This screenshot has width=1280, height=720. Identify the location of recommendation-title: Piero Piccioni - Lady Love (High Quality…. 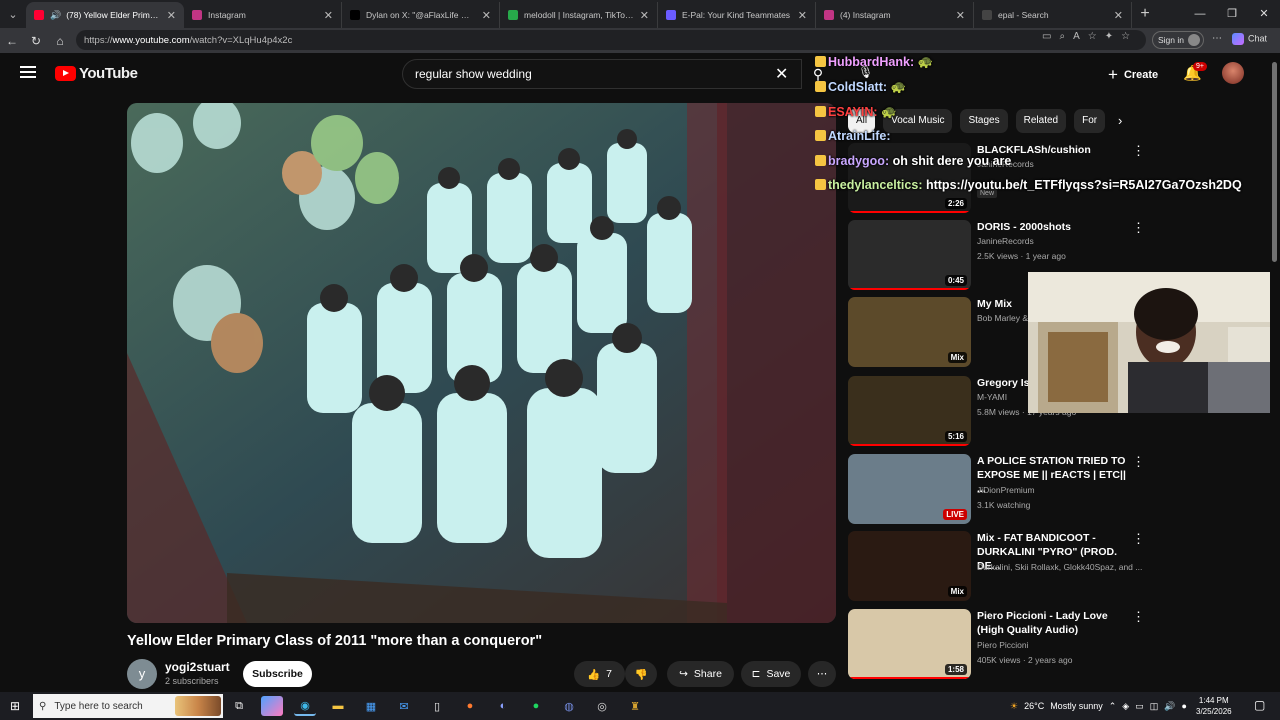
(1052, 623).